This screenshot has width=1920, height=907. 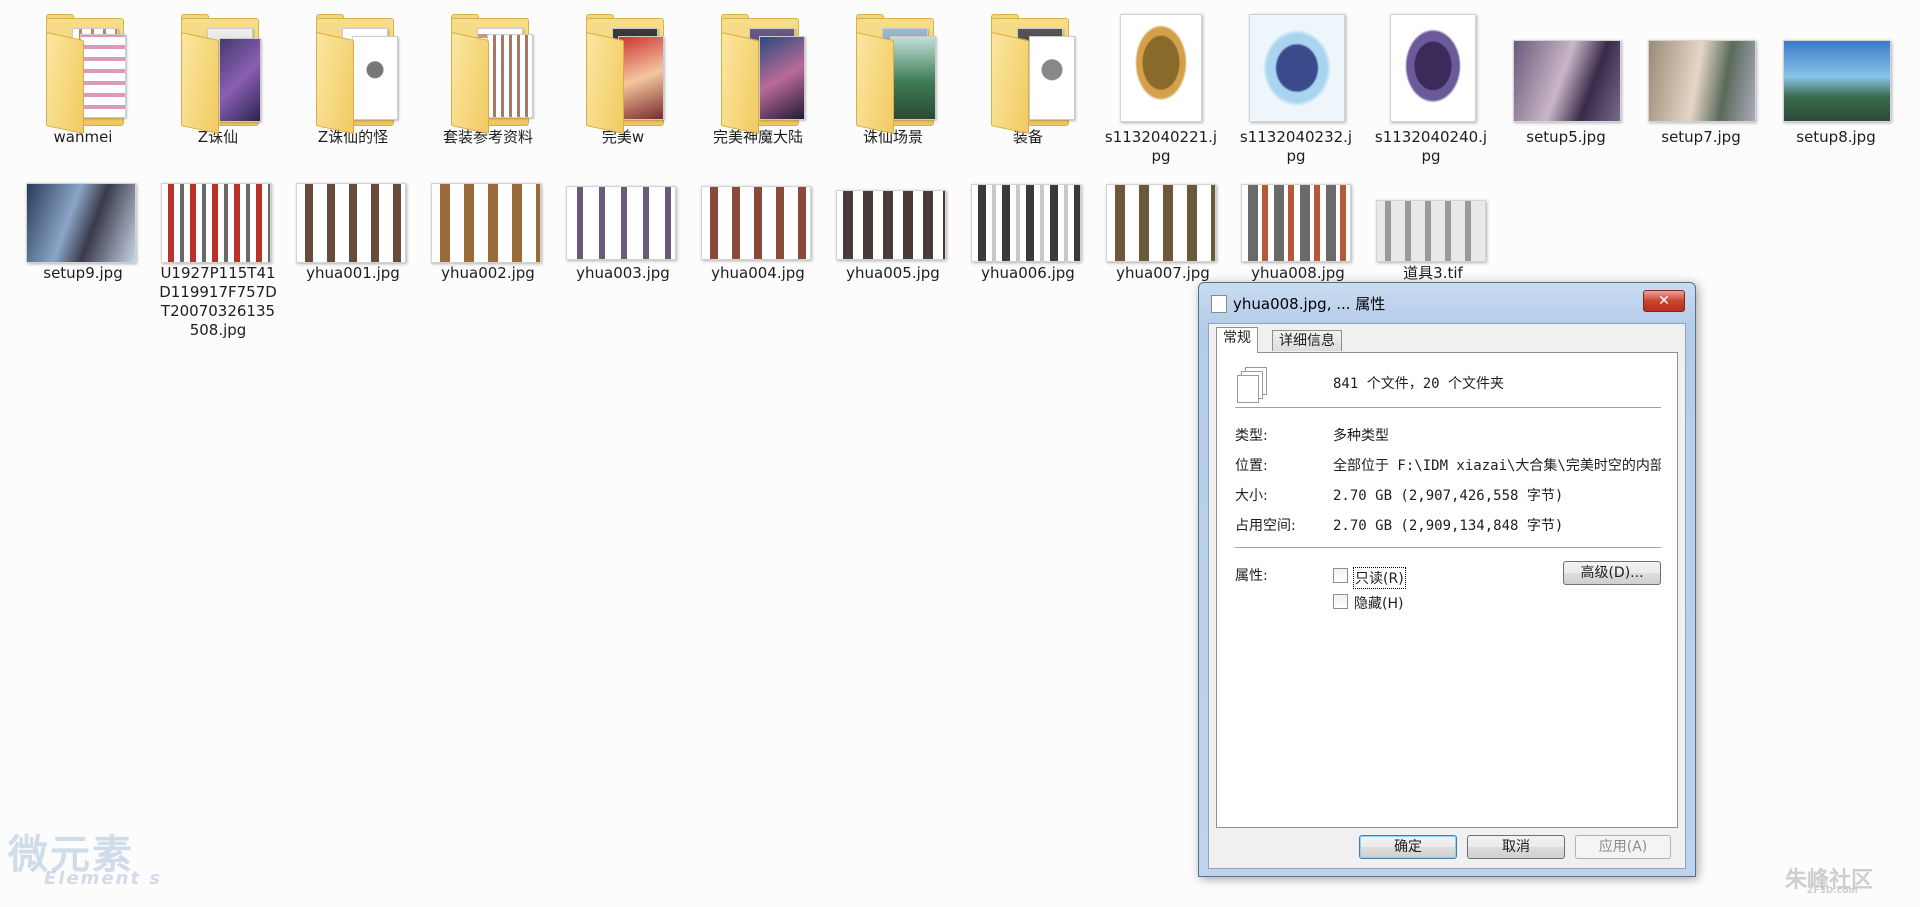 I want to click on folder-item: 套装参考资料, so click(x=488, y=76).